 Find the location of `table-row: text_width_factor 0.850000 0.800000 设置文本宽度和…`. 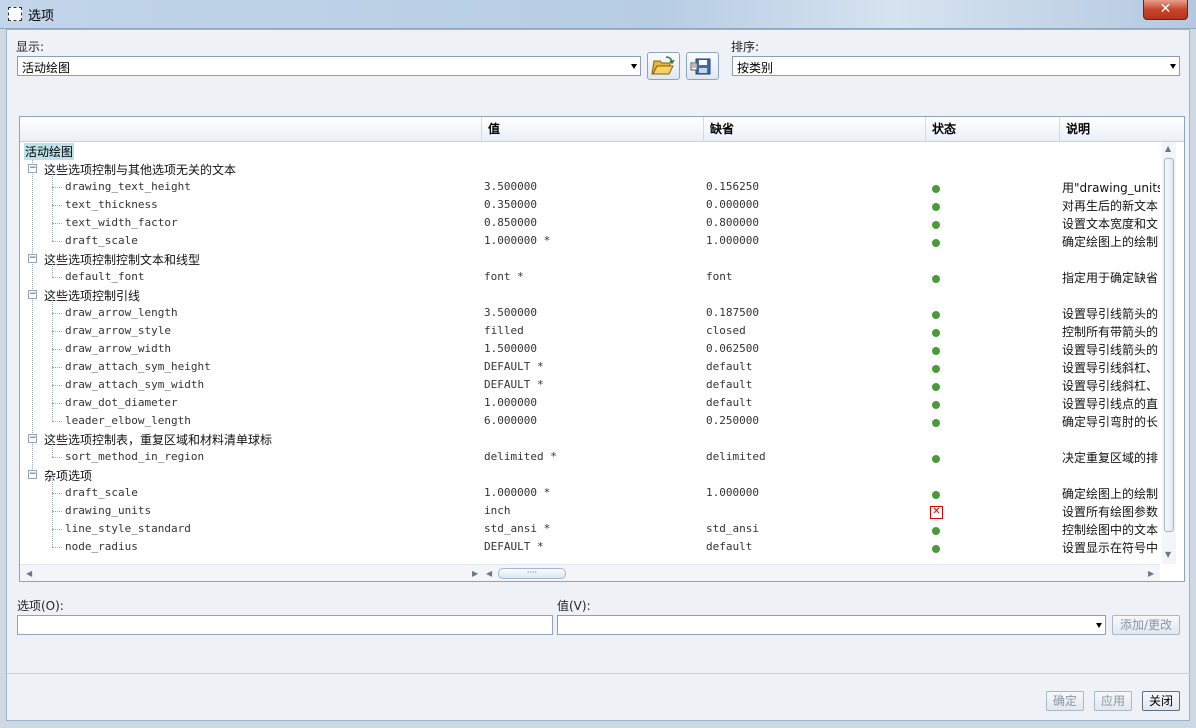

table-row: text_width_factor 0.850000 0.800000 设置文本宽度和… is located at coordinates (590, 218).